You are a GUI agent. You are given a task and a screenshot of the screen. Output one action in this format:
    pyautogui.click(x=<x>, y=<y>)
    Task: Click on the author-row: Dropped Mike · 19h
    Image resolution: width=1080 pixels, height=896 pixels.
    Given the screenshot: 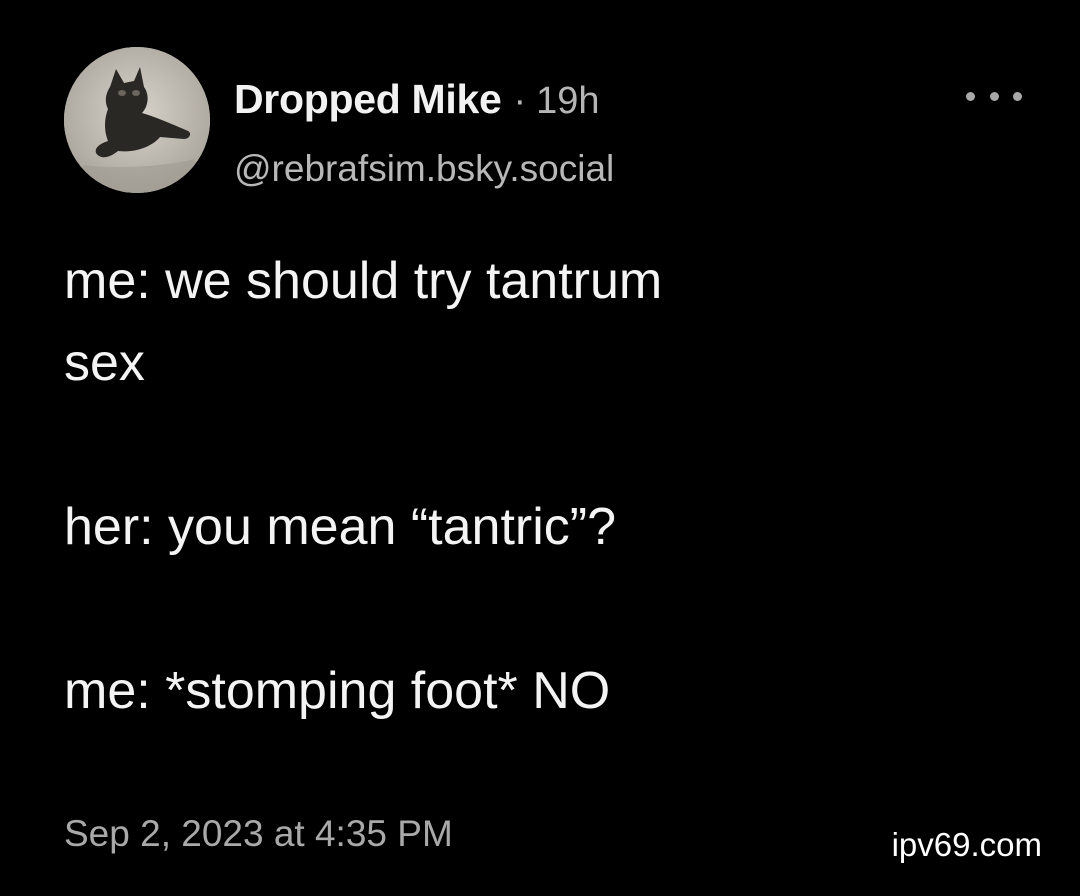 What is the action you would take?
    pyautogui.click(x=417, y=99)
    